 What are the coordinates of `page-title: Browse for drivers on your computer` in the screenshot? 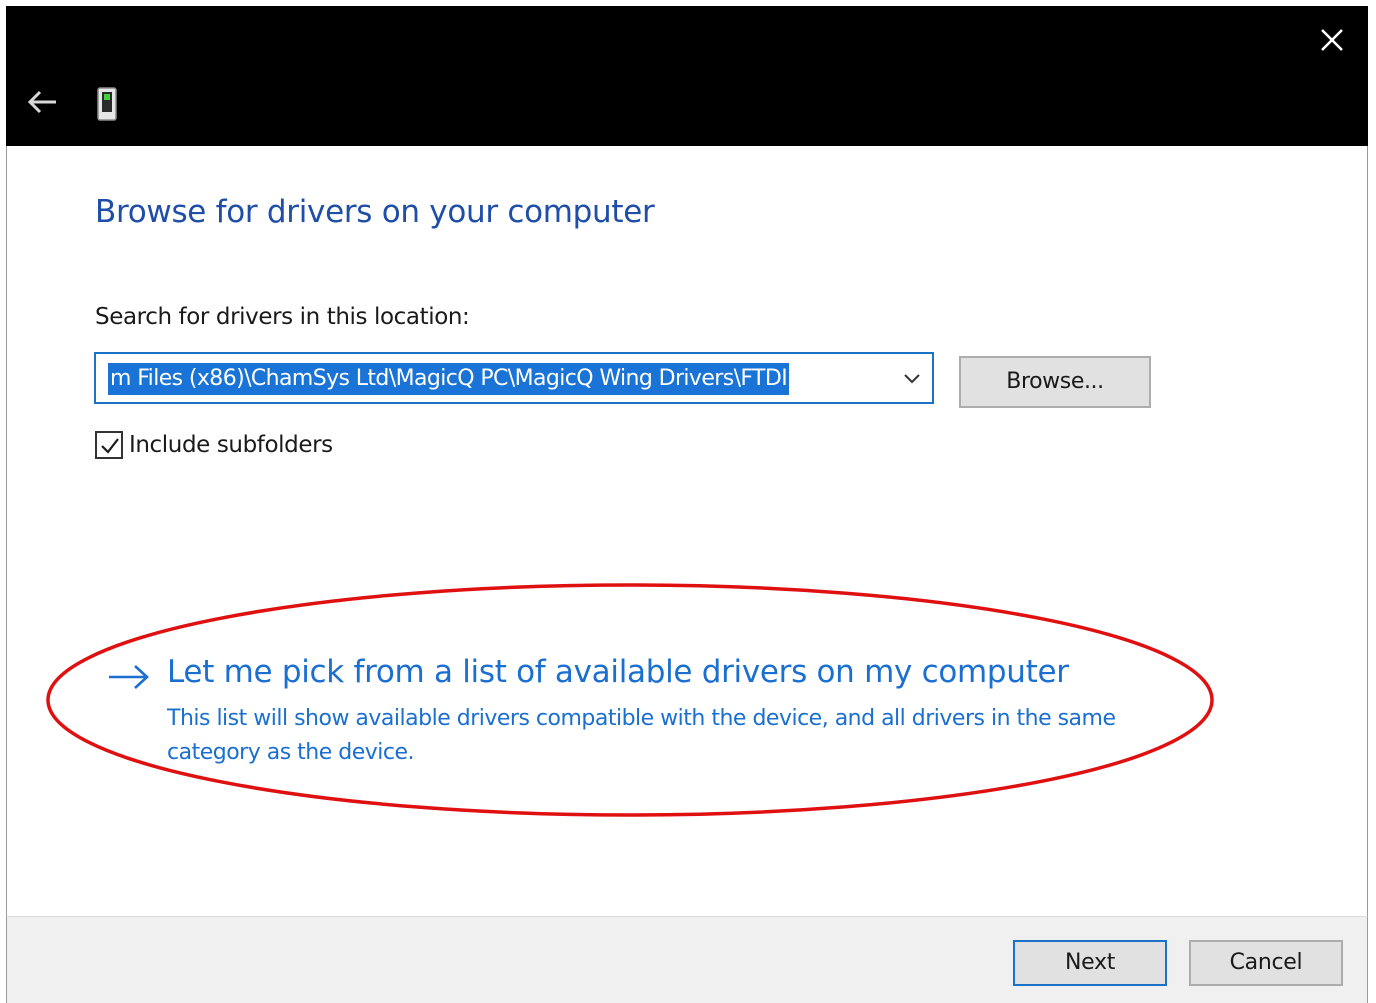 It's located at (375, 212).